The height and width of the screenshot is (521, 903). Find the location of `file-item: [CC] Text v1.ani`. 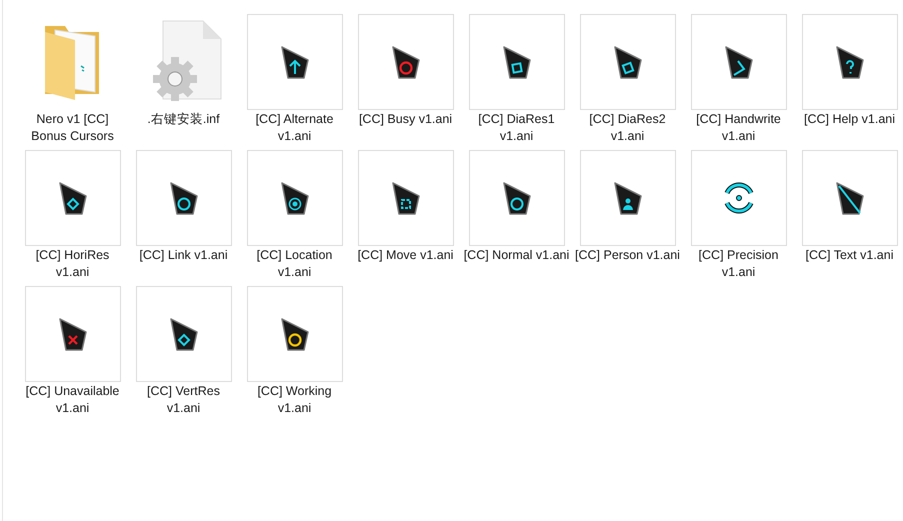

file-item: [CC] Text v1.ani is located at coordinates (848, 217).